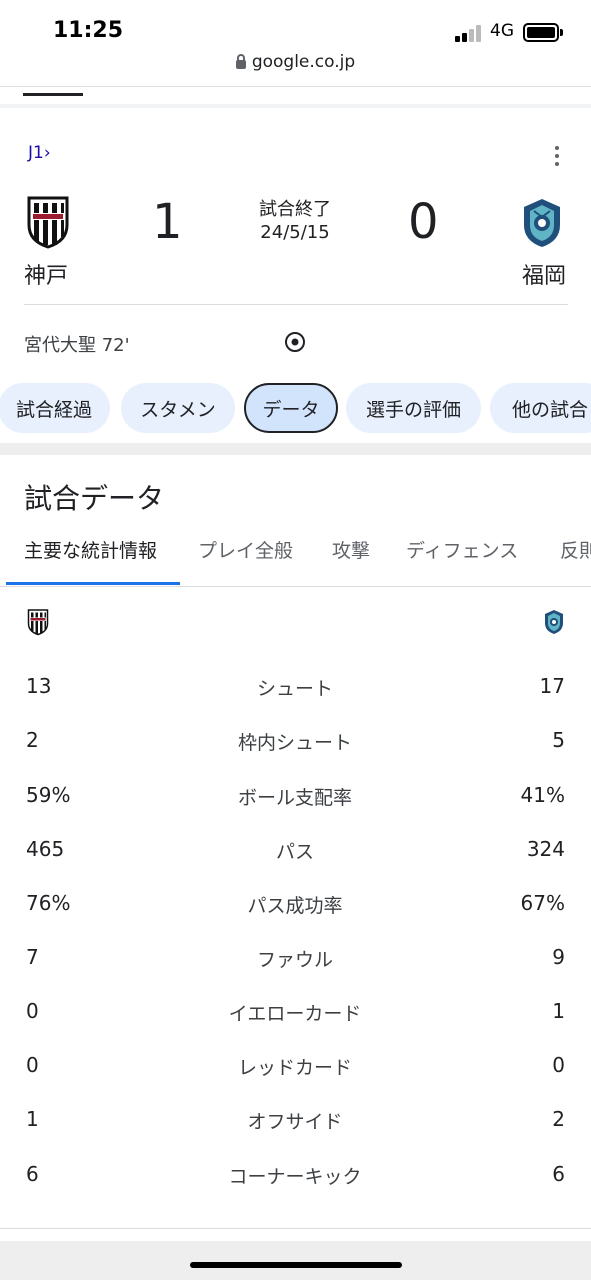 This screenshot has width=591, height=1280. Describe the element at coordinates (575, 549) in the screenshot. I see `tab-fouls: 反則` at that location.